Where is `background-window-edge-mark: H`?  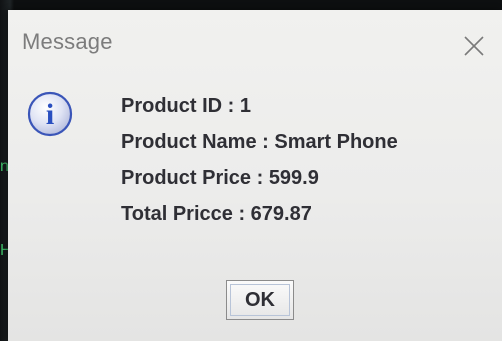
background-window-edge-mark: H is located at coordinates (4, 250).